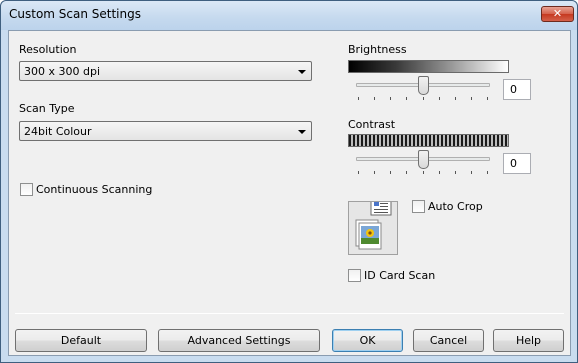  What do you see at coordinates (165, 71) in the screenshot?
I see `resolution-dropdown: 300 x 300 dpi` at bounding box center [165, 71].